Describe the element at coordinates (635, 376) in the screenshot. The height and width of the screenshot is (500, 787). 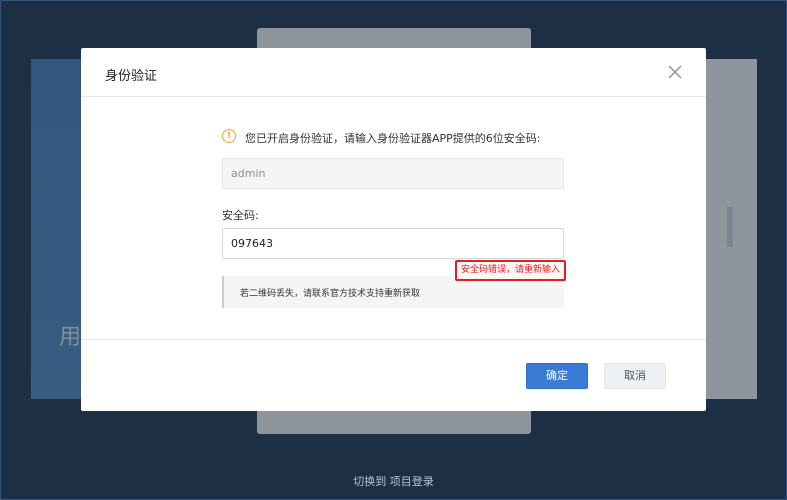
I see `cancel-button: 取消` at that location.